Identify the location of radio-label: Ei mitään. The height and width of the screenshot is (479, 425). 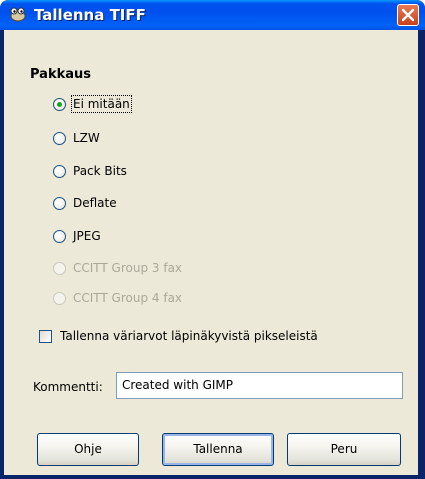
(101, 104).